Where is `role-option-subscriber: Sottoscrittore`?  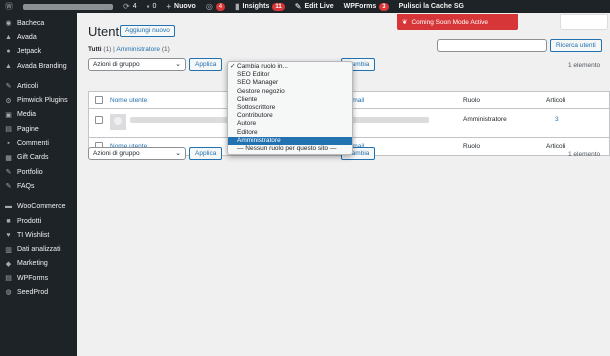
role-option-subscriber: Sottoscrittore is located at coordinates (290, 108).